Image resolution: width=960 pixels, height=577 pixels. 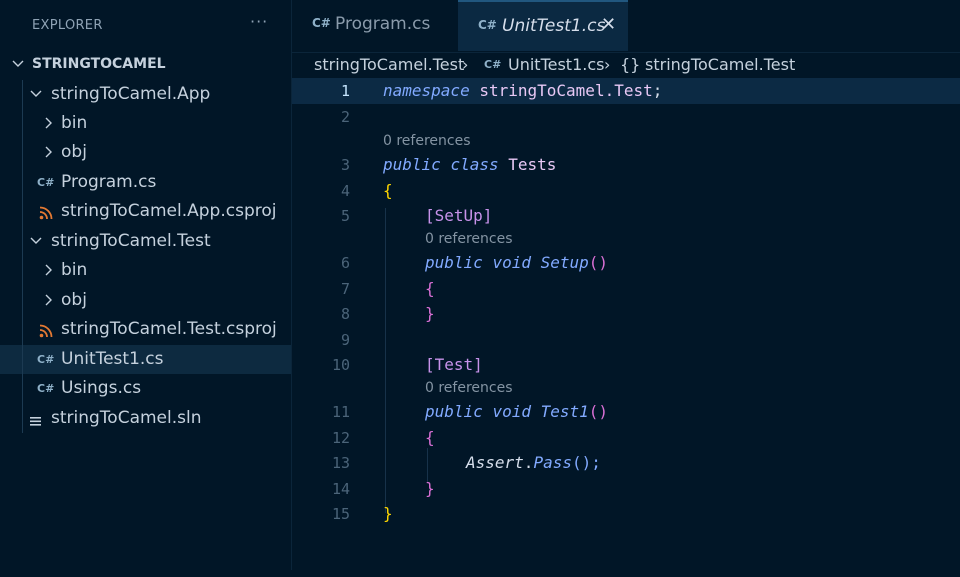 I want to click on code-line: 4 {, so click(x=626, y=191).